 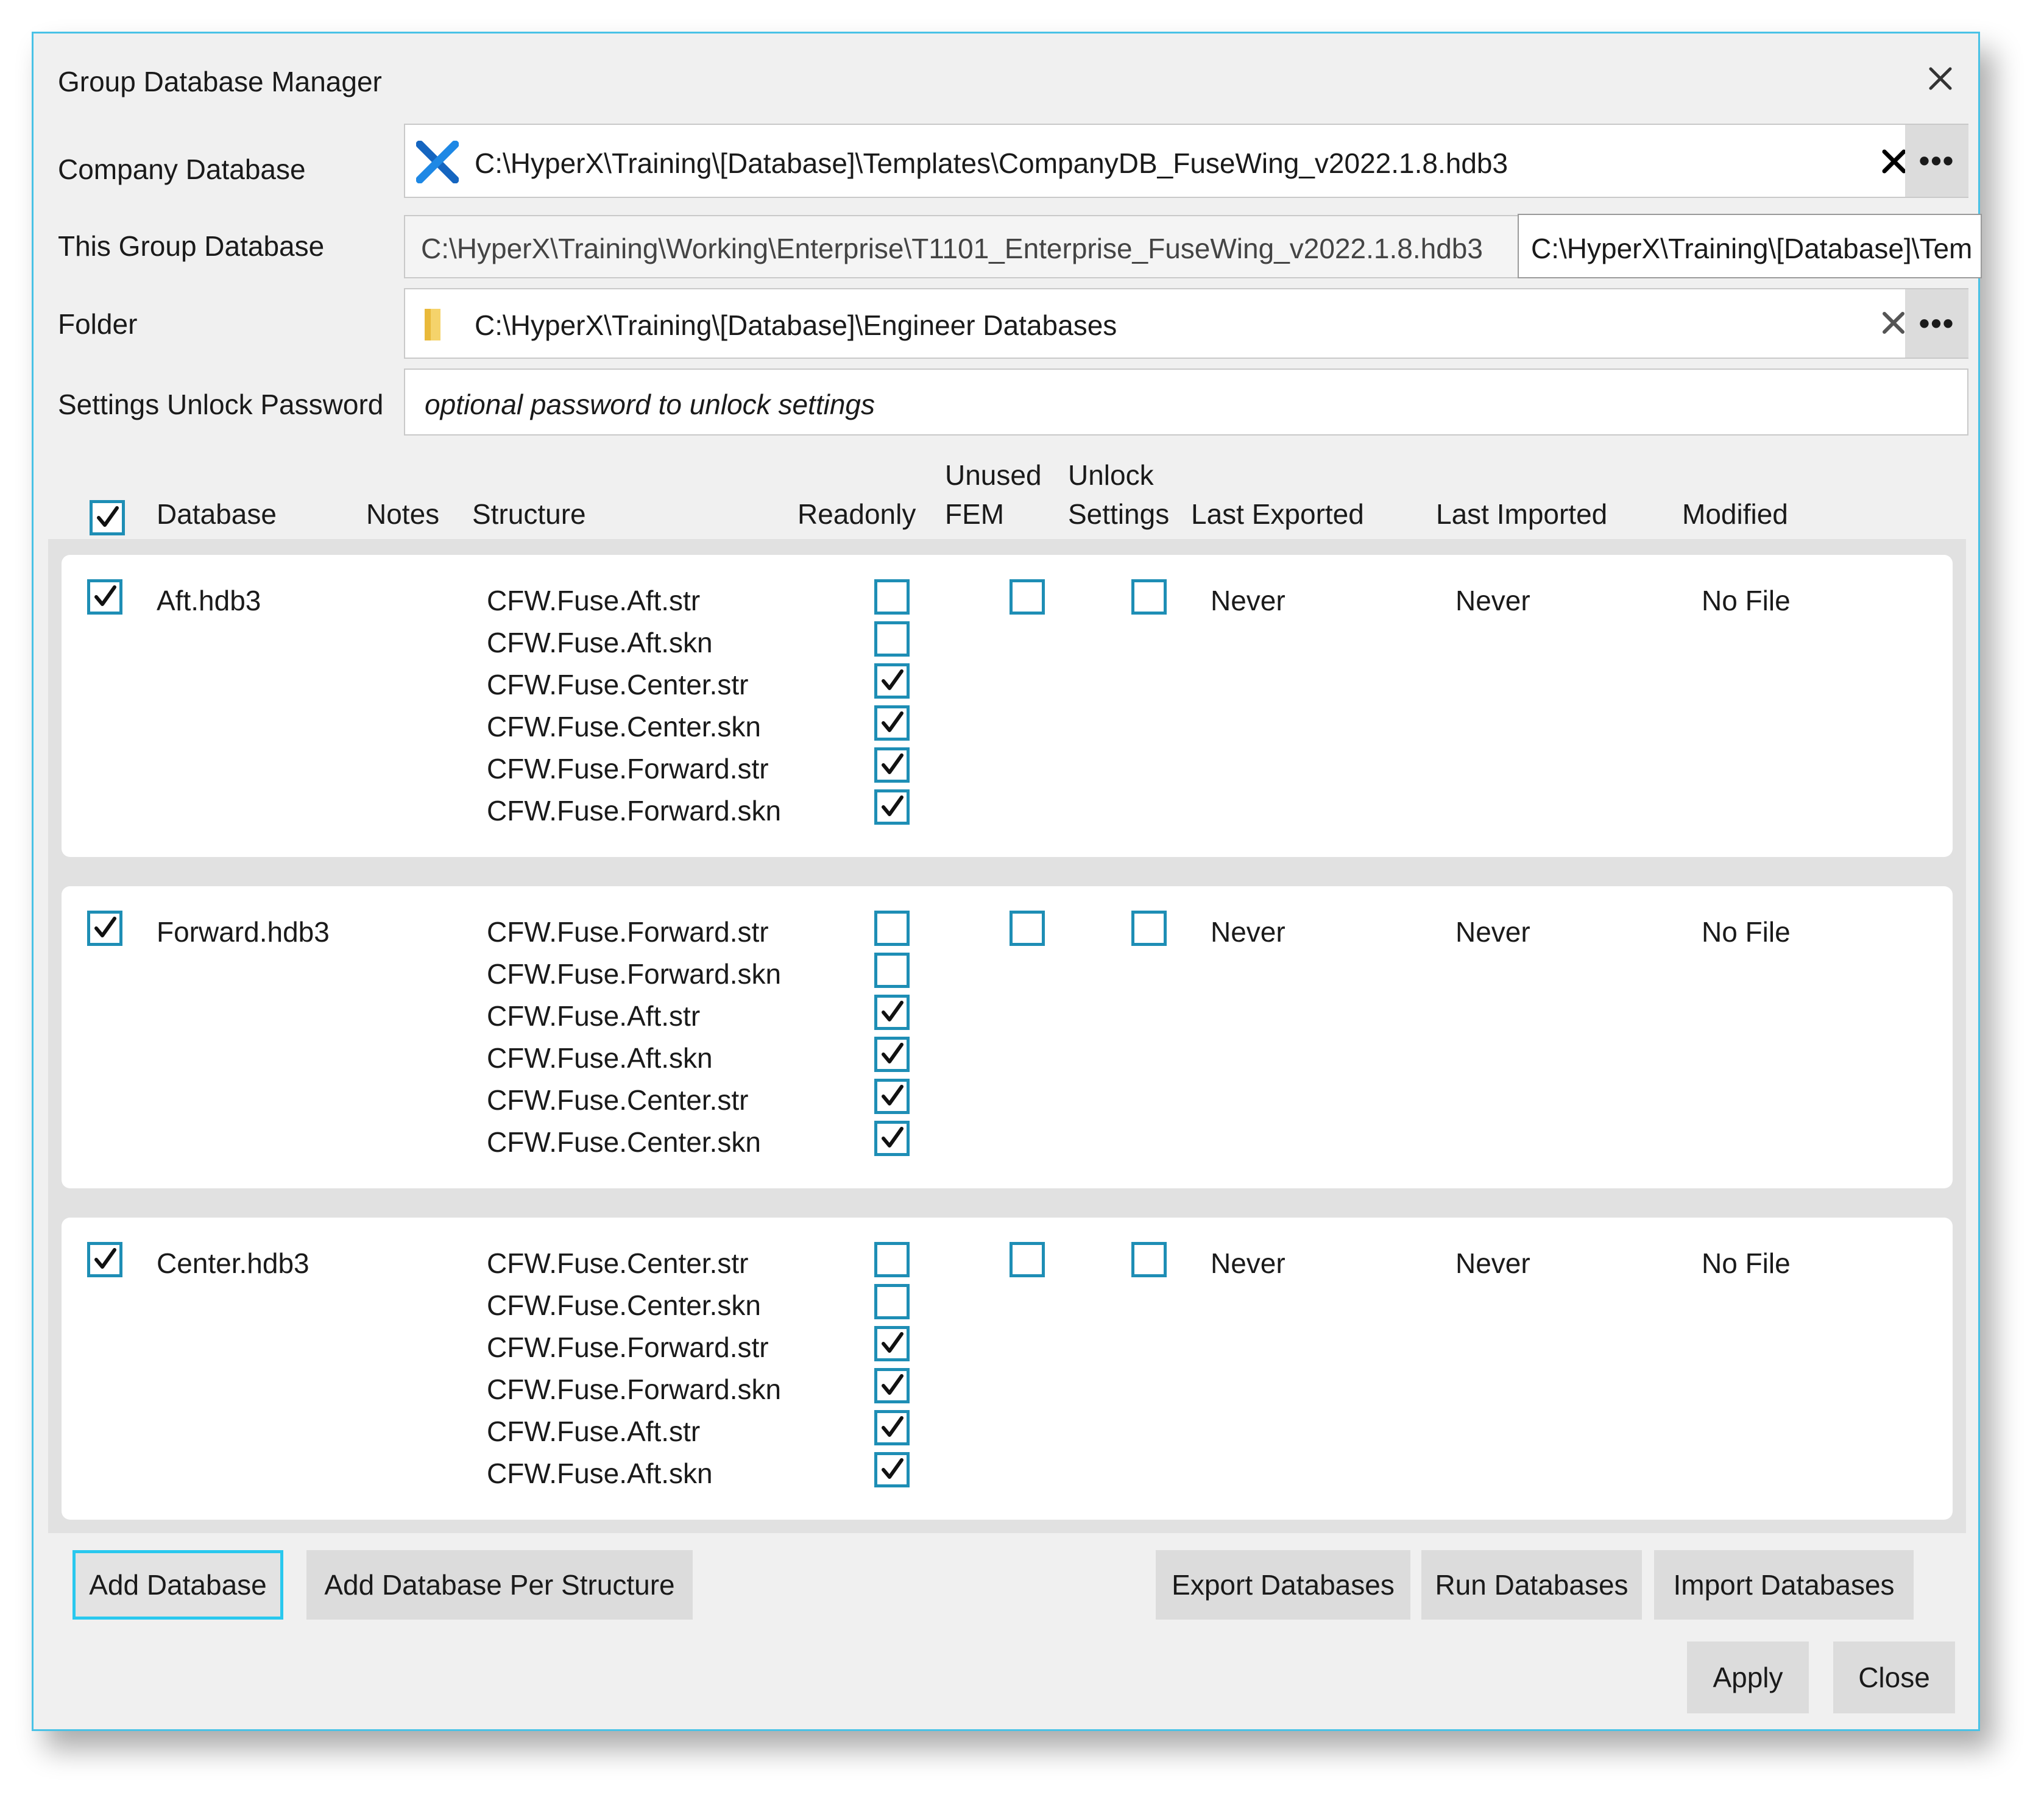 I want to click on select-all-checkbox, so click(x=107, y=517).